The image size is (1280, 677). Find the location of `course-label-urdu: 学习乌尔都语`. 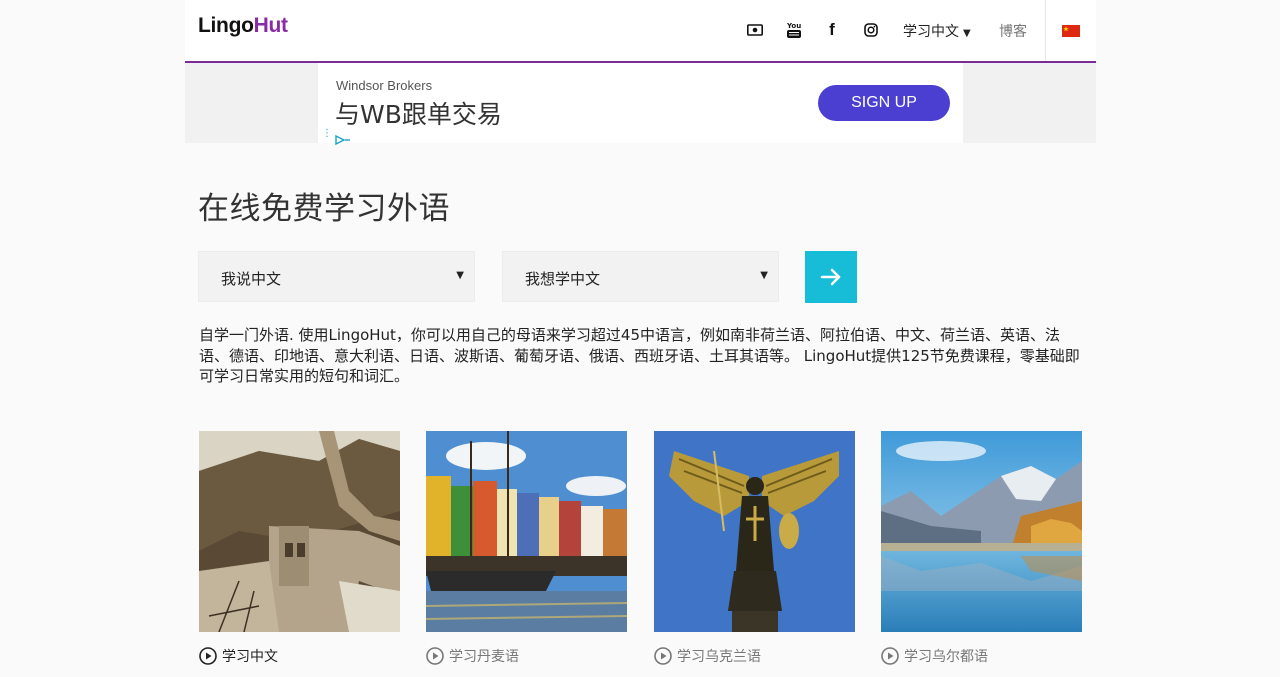

course-label-urdu: 学习乌尔都语 is located at coordinates (934, 656).